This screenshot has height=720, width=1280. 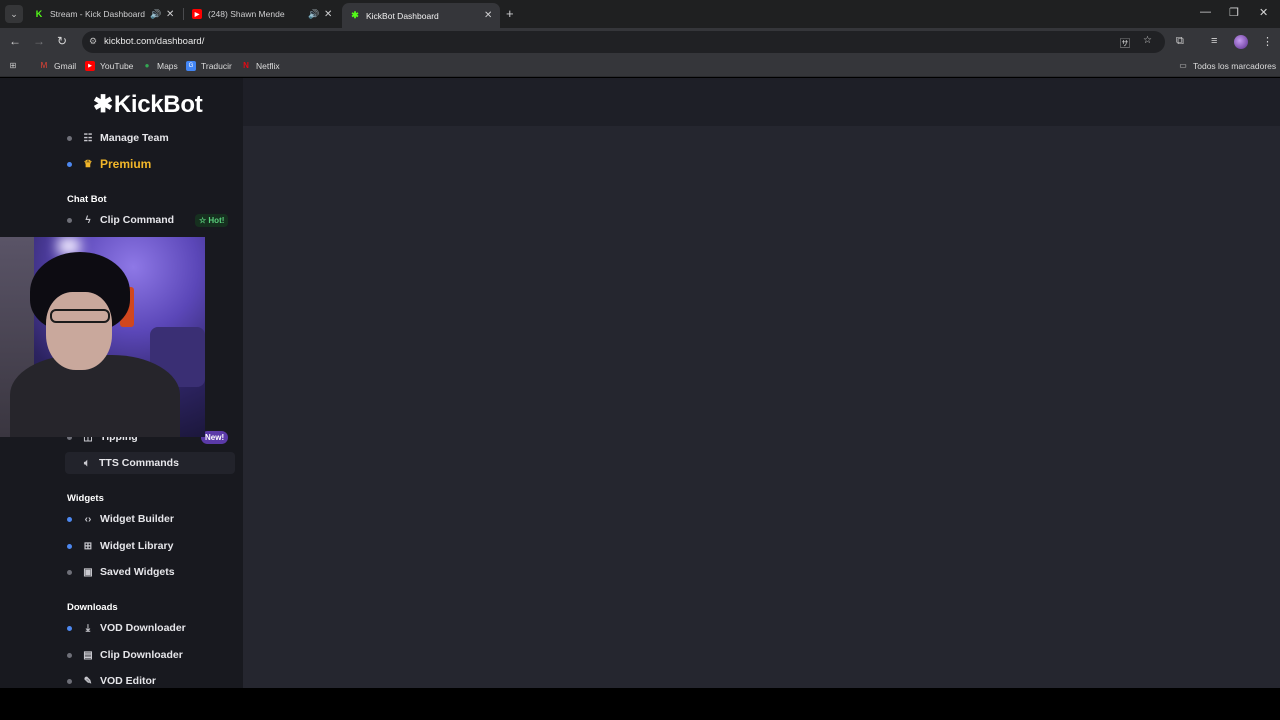 What do you see at coordinates (150, 463) in the screenshot?
I see `sidebar-item-tts-commands: 🔈︎ TTS Commands` at bounding box center [150, 463].